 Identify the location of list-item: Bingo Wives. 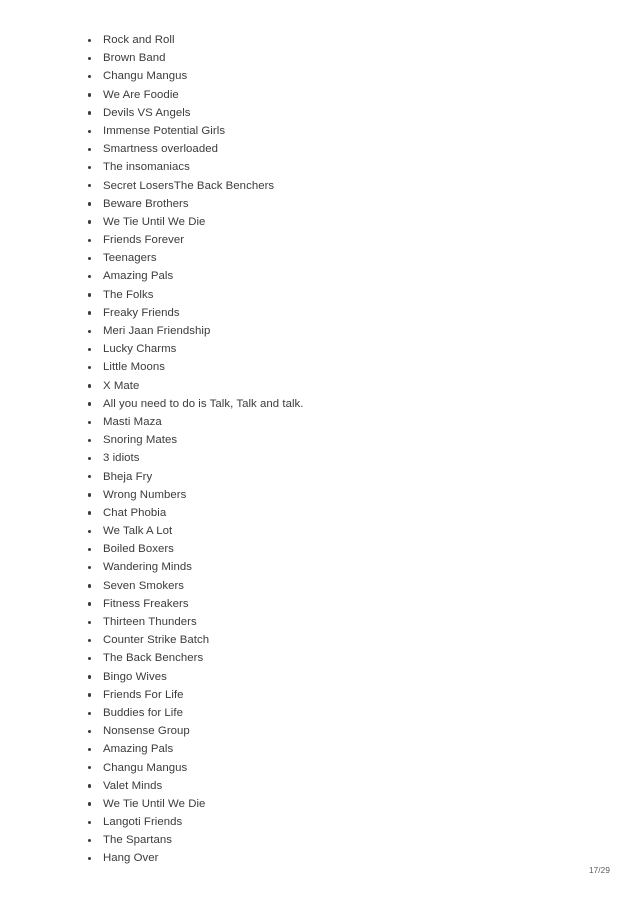
(348, 677).